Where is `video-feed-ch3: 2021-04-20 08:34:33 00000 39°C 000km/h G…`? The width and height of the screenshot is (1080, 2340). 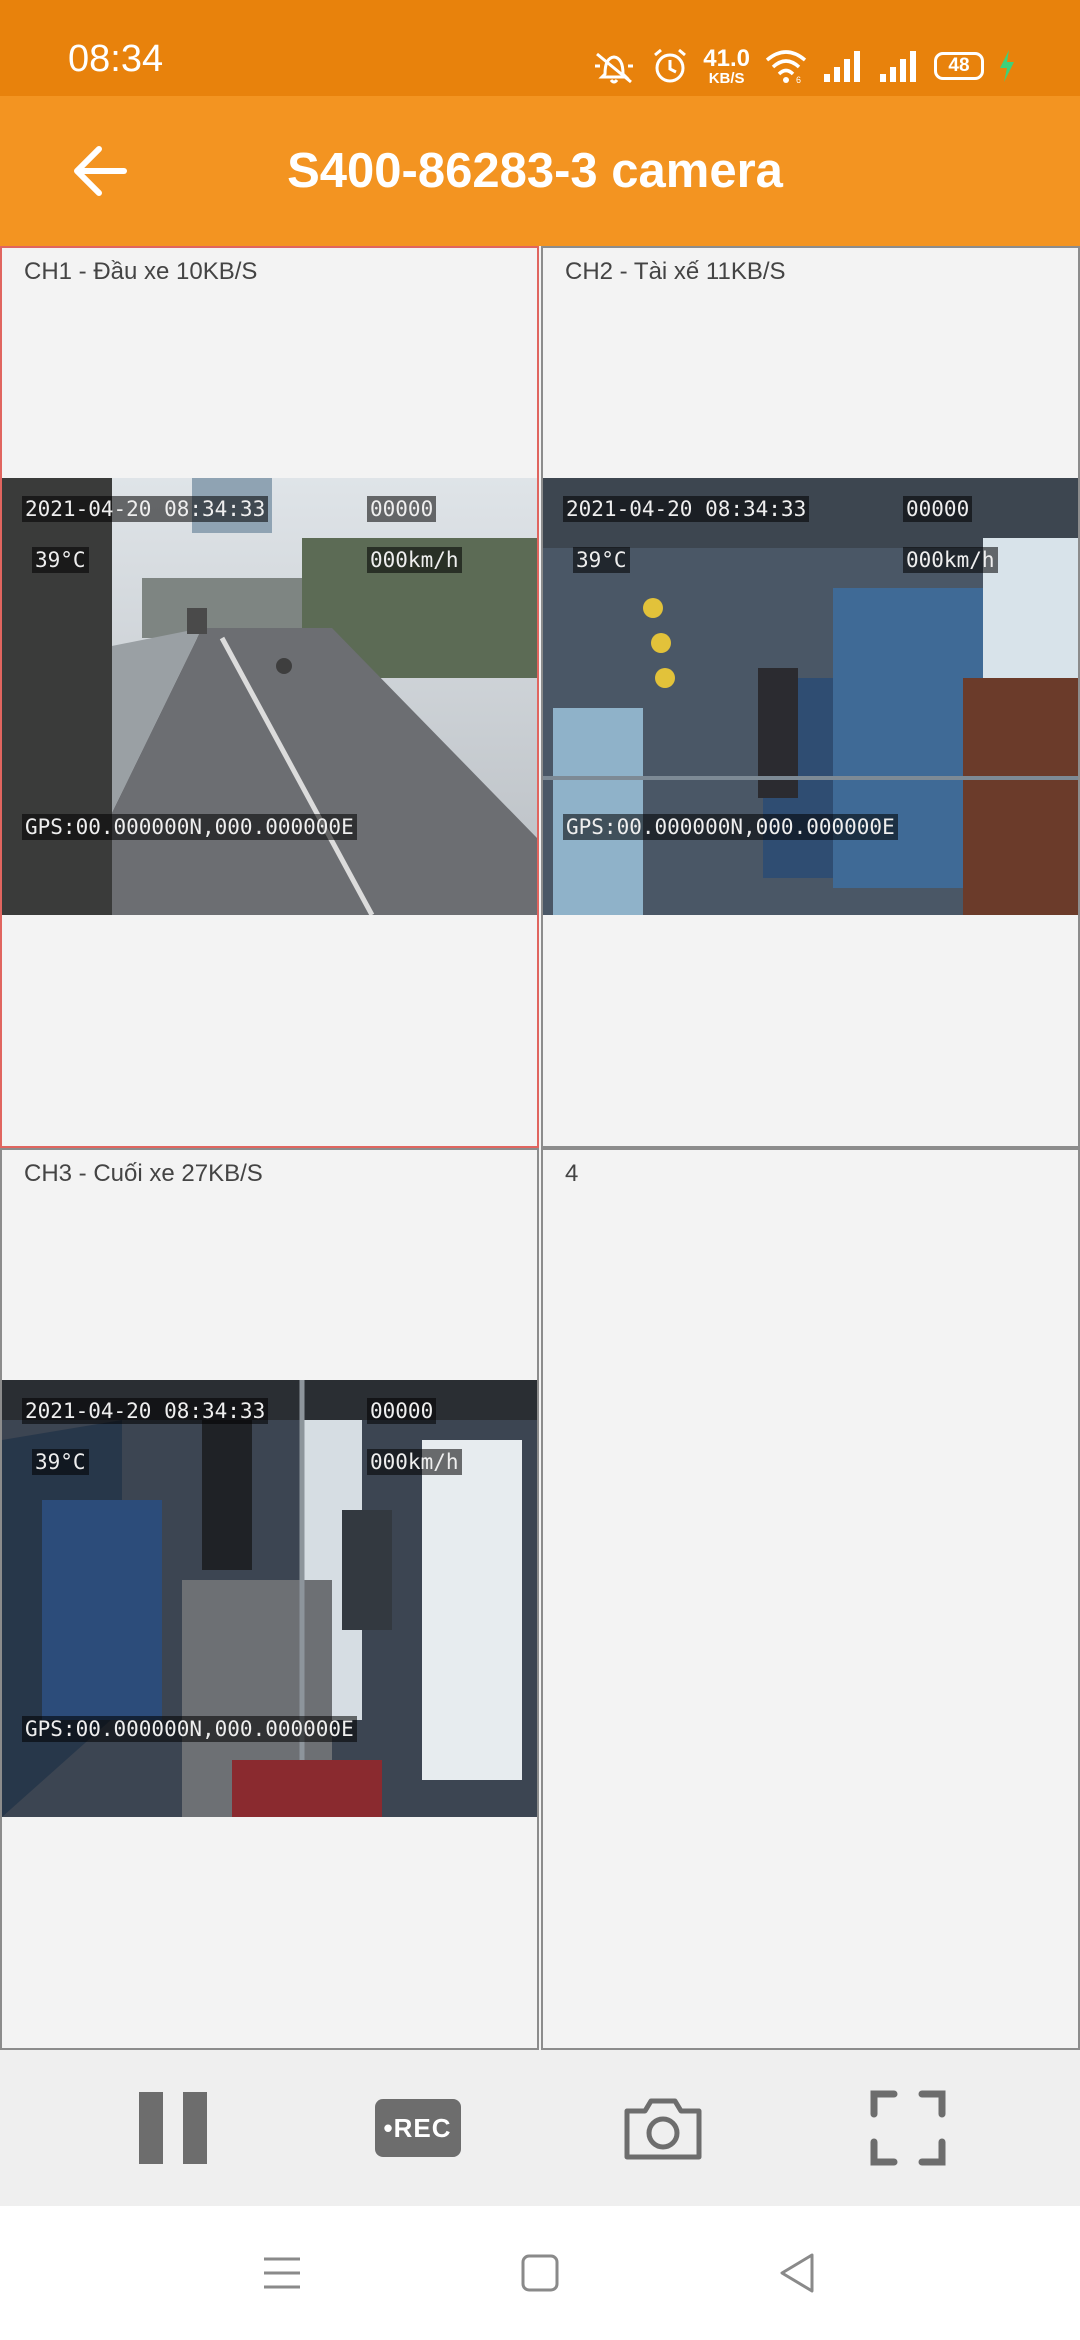 video-feed-ch3: 2021-04-20 08:34:33 00000 39°C 000km/h G… is located at coordinates (269, 1598).